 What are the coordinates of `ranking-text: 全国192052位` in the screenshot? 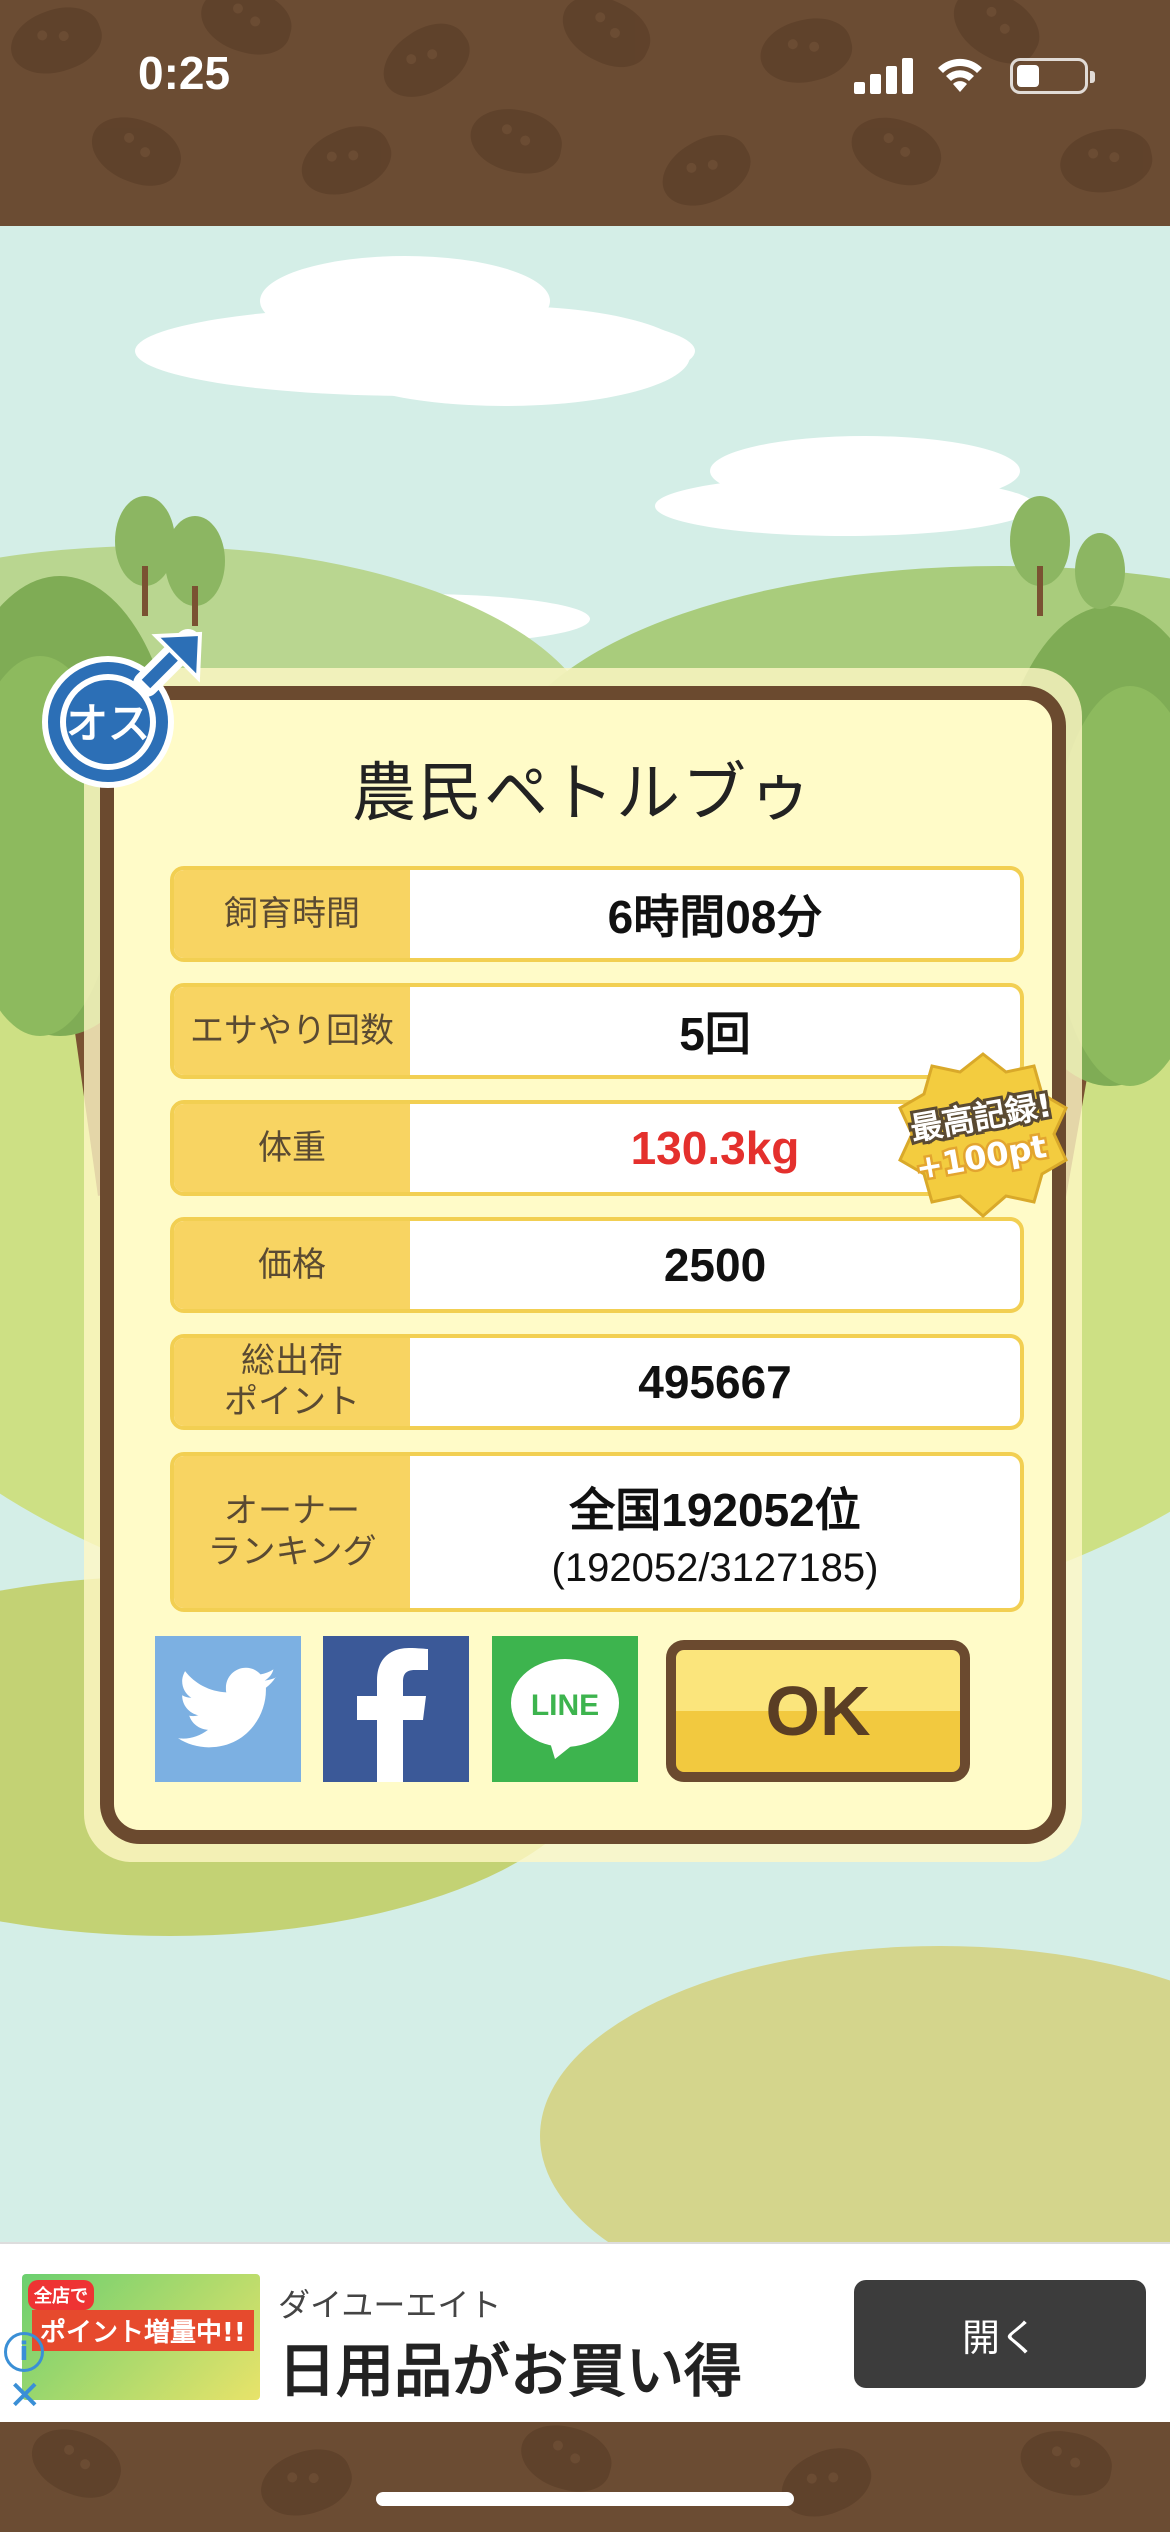 It's located at (715, 1509).